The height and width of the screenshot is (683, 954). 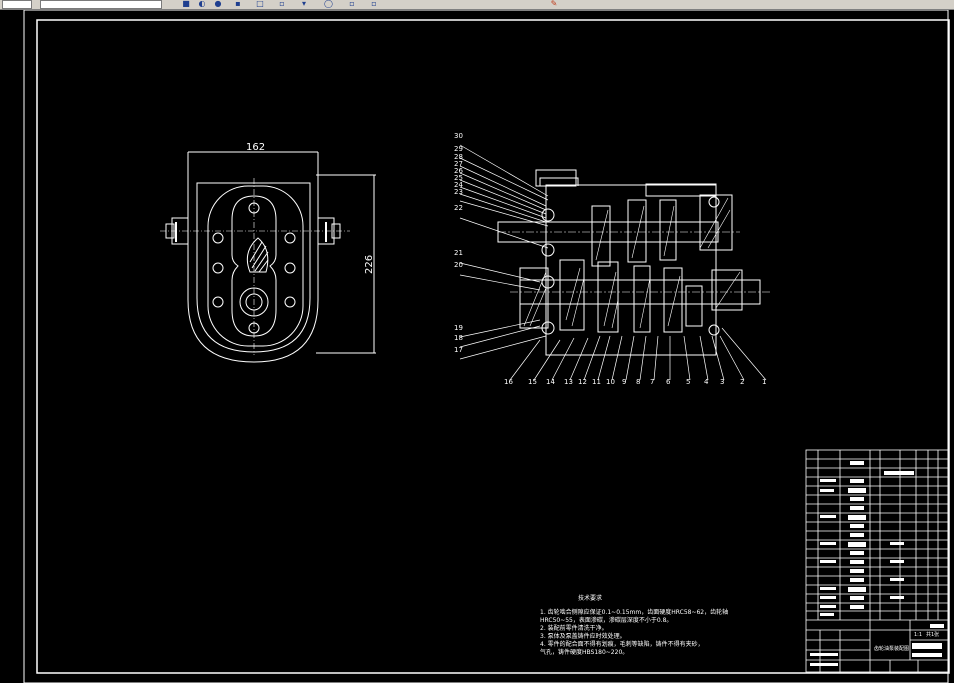 I want to click on end-view, so click(x=268, y=257).